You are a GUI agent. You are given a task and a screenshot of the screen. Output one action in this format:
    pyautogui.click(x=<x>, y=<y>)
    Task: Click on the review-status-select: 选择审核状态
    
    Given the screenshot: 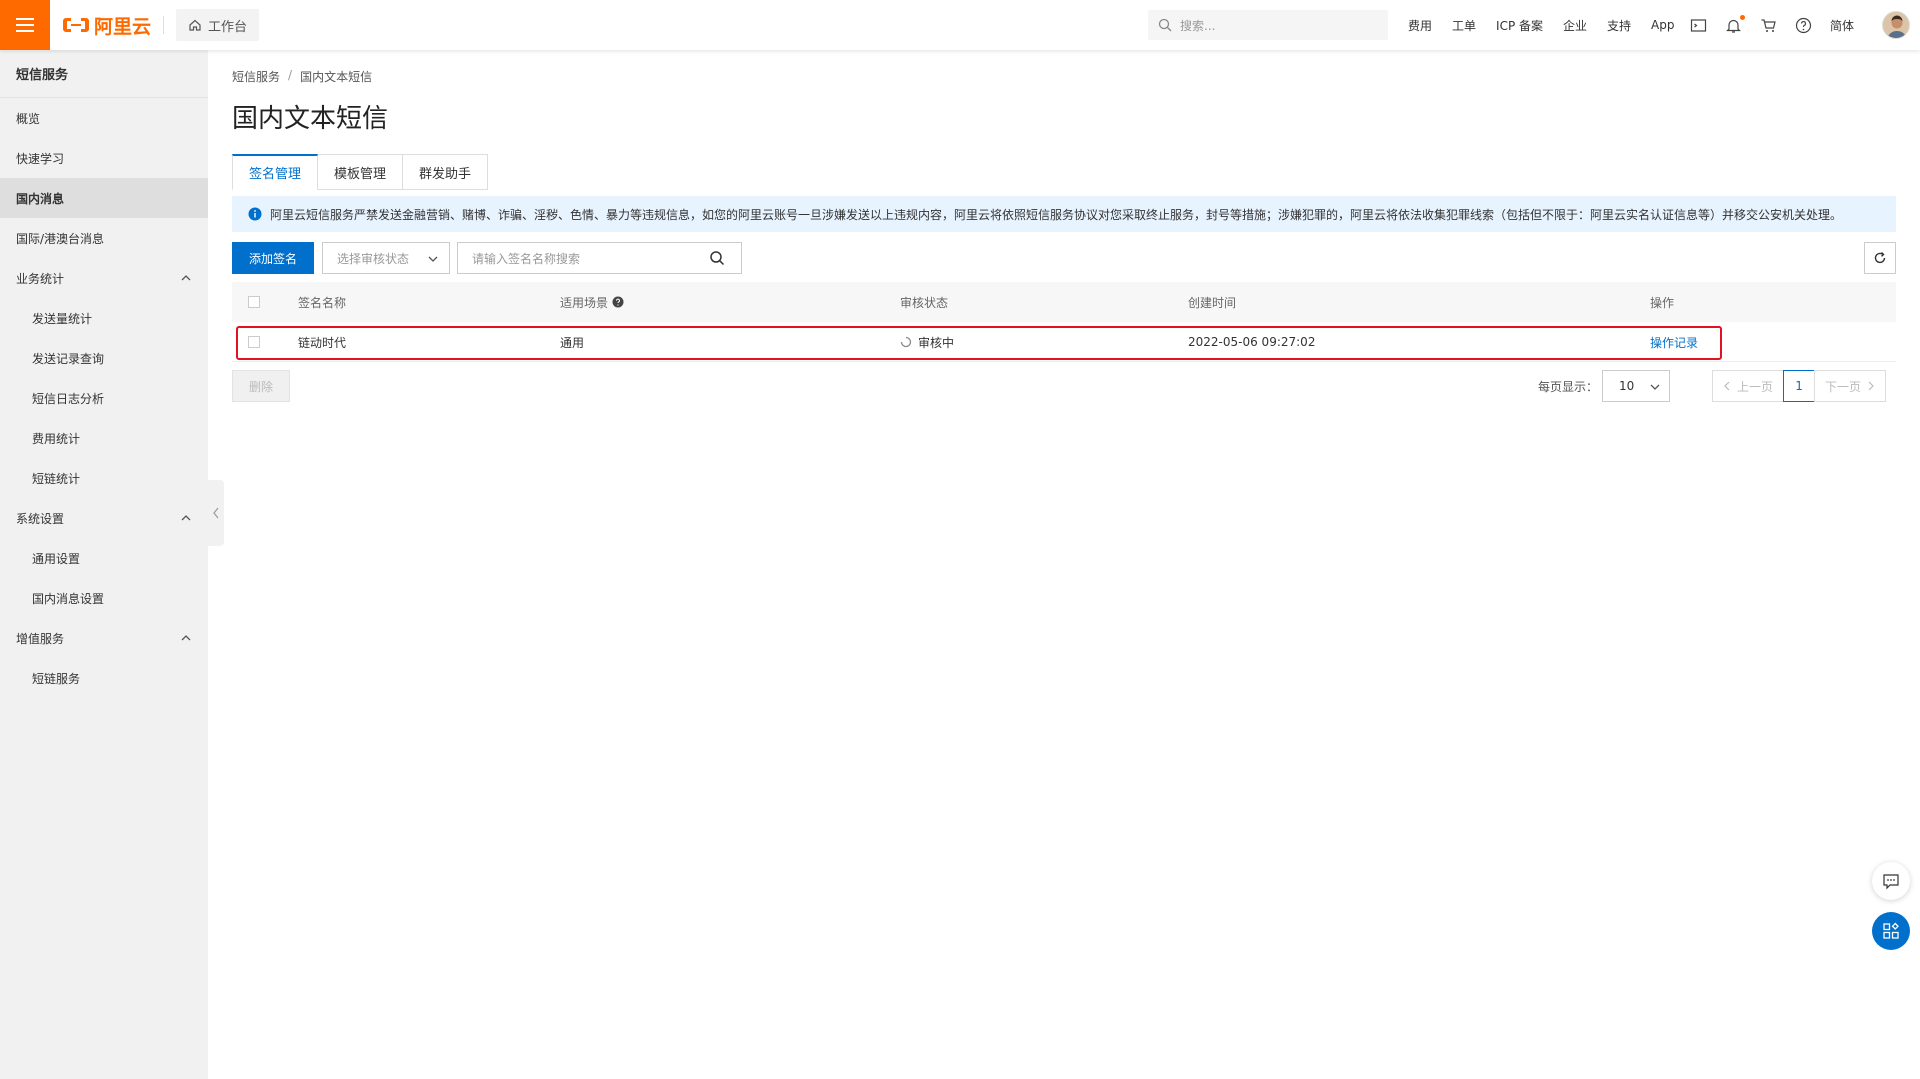 What is the action you would take?
    pyautogui.click(x=386, y=258)
    